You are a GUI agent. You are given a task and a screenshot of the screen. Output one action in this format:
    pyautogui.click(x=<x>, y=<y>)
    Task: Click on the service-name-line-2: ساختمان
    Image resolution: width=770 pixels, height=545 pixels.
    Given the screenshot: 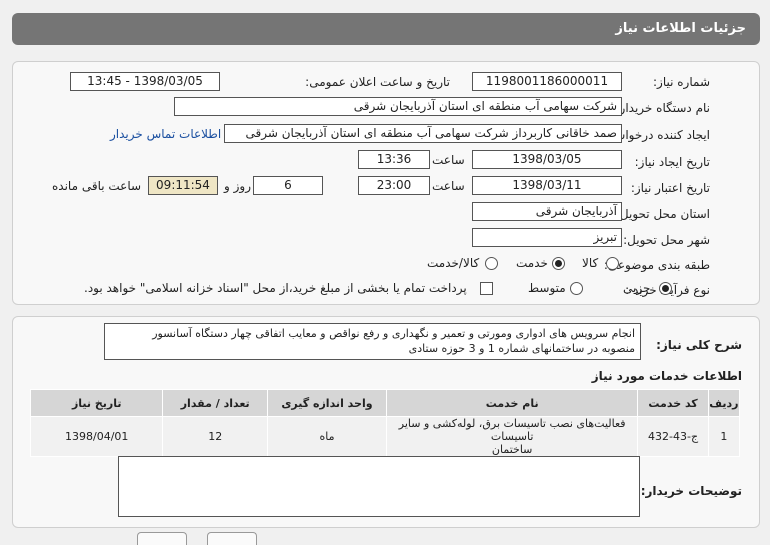 What is the action you would take?
    pyautogui.click(x=512, y=449)
    